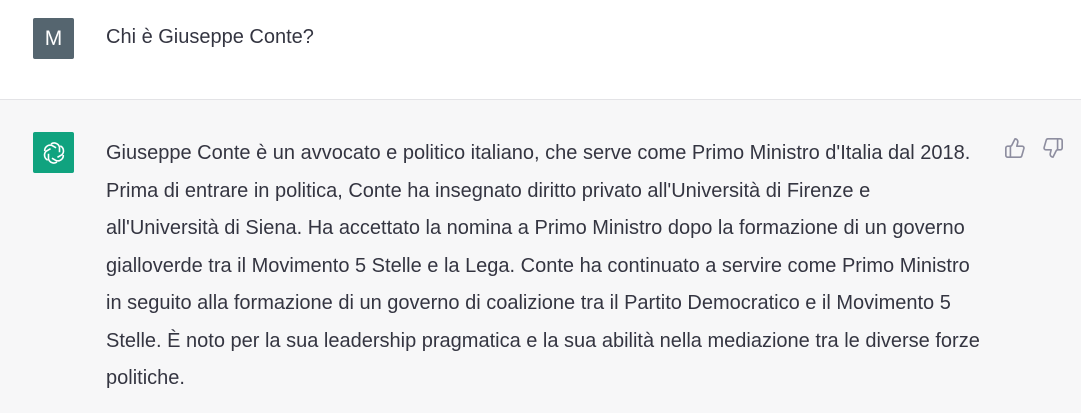  Describe the element at coordinates (1086, 206) in the screenshot. I see `scrollbar-track` at that location.